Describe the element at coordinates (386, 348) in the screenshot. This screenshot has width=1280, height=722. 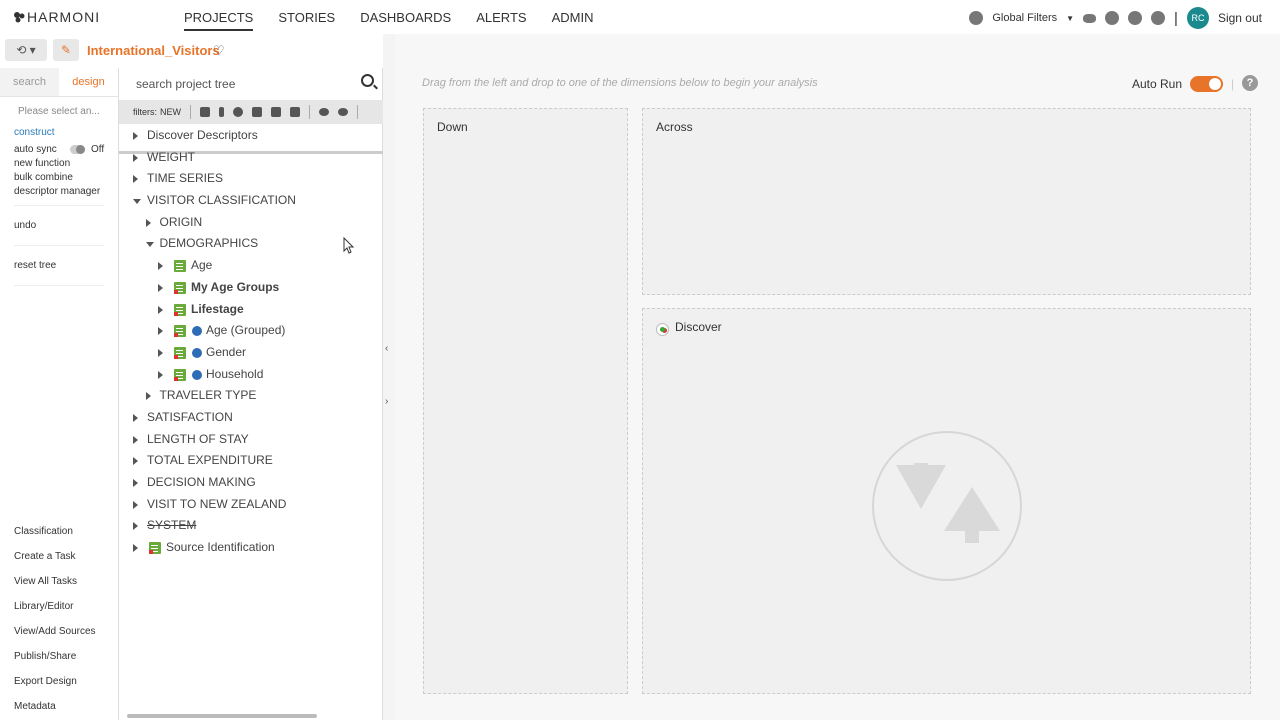
I see `collapse-left-icon: ‹` at that location.